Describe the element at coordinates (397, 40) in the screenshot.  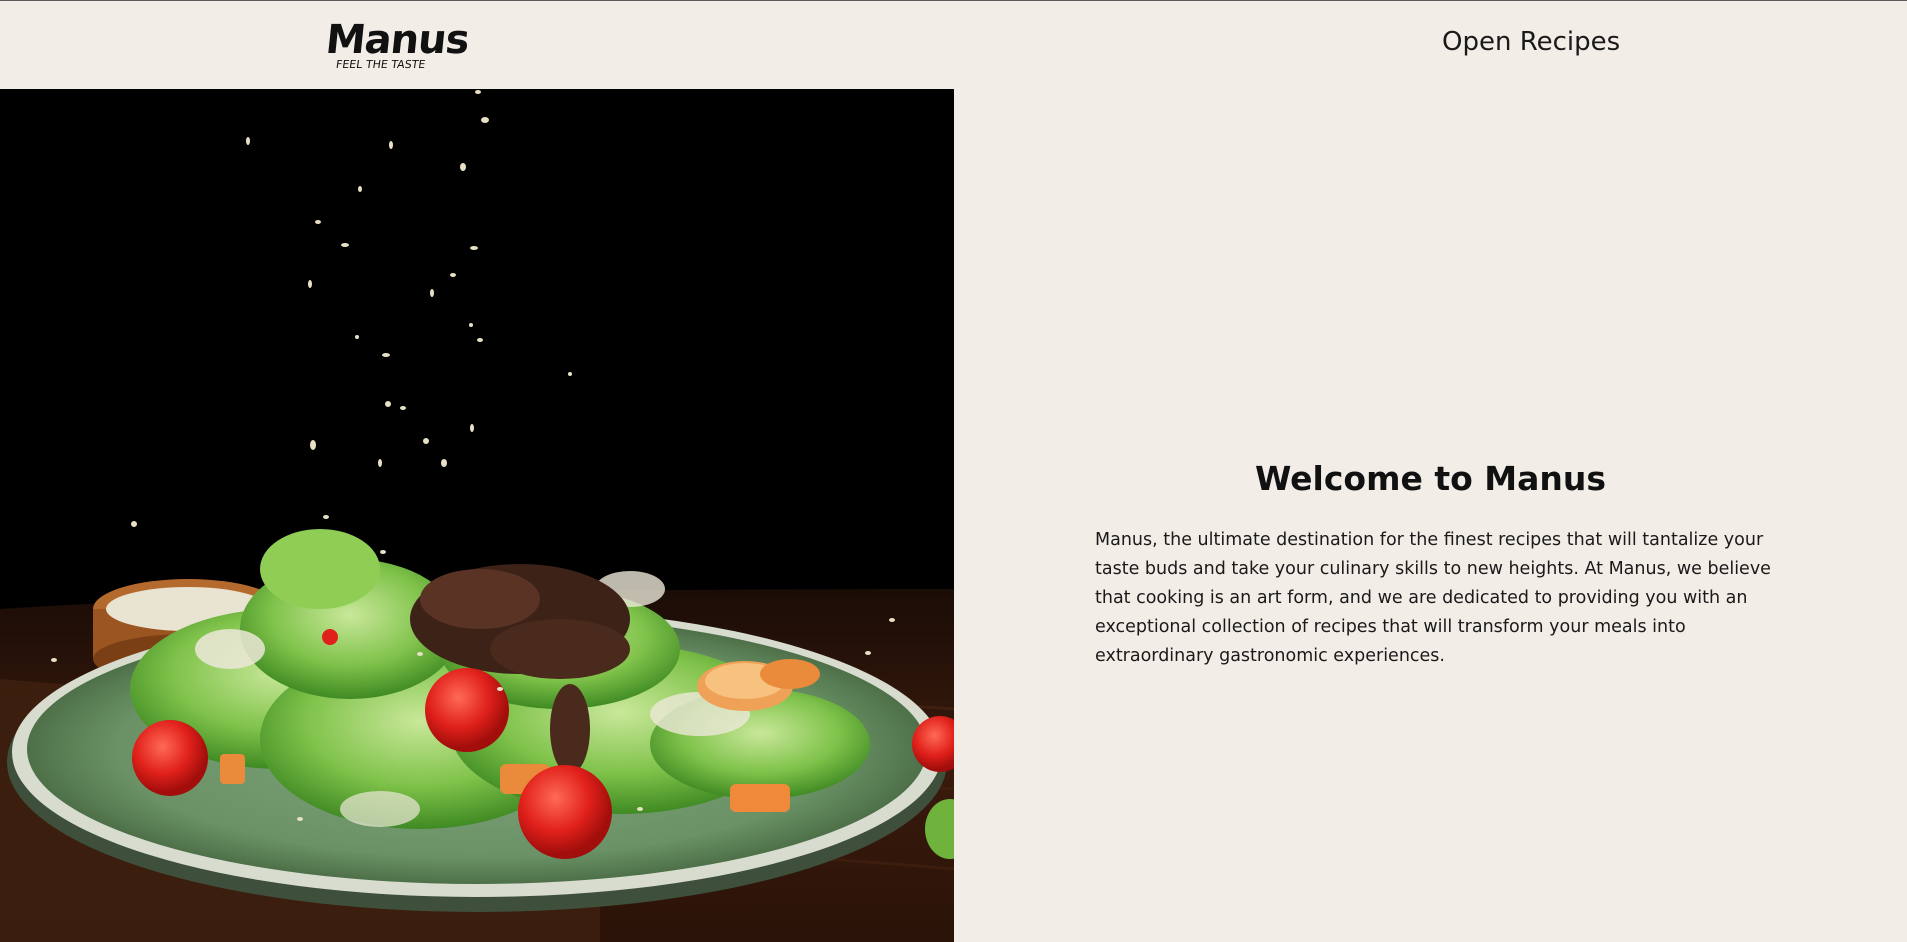
I see `logo-wordmark: Manus` at that location.